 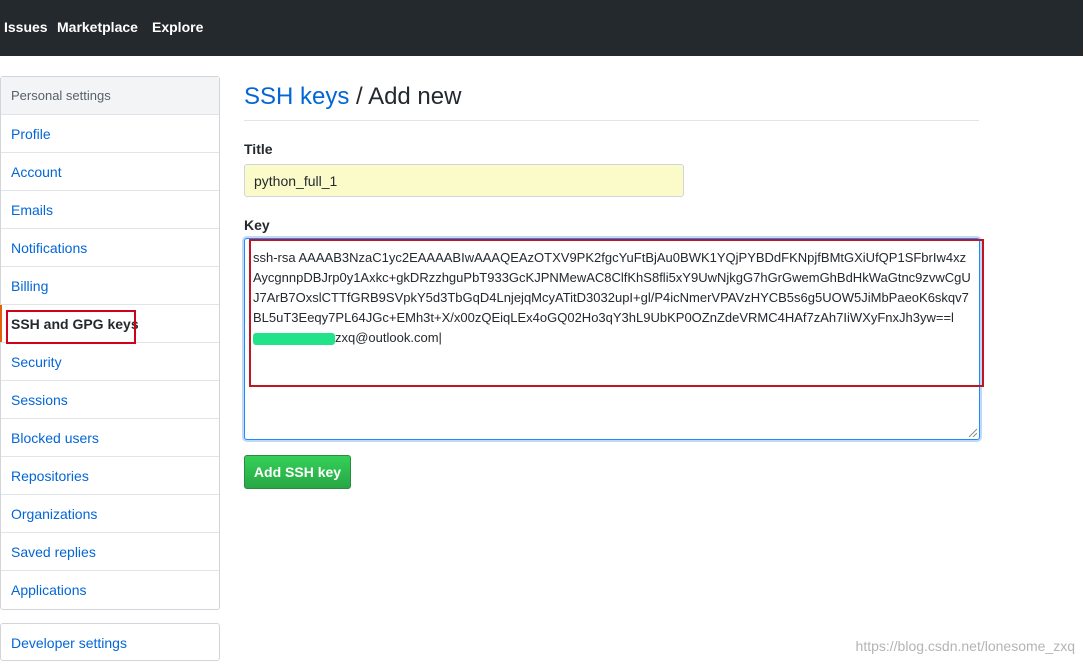 What do you see at coordinates (110, 514) in the screenshot?
I see `sidebar-item-organizations: Organizations` at bounding box center [110, 514].